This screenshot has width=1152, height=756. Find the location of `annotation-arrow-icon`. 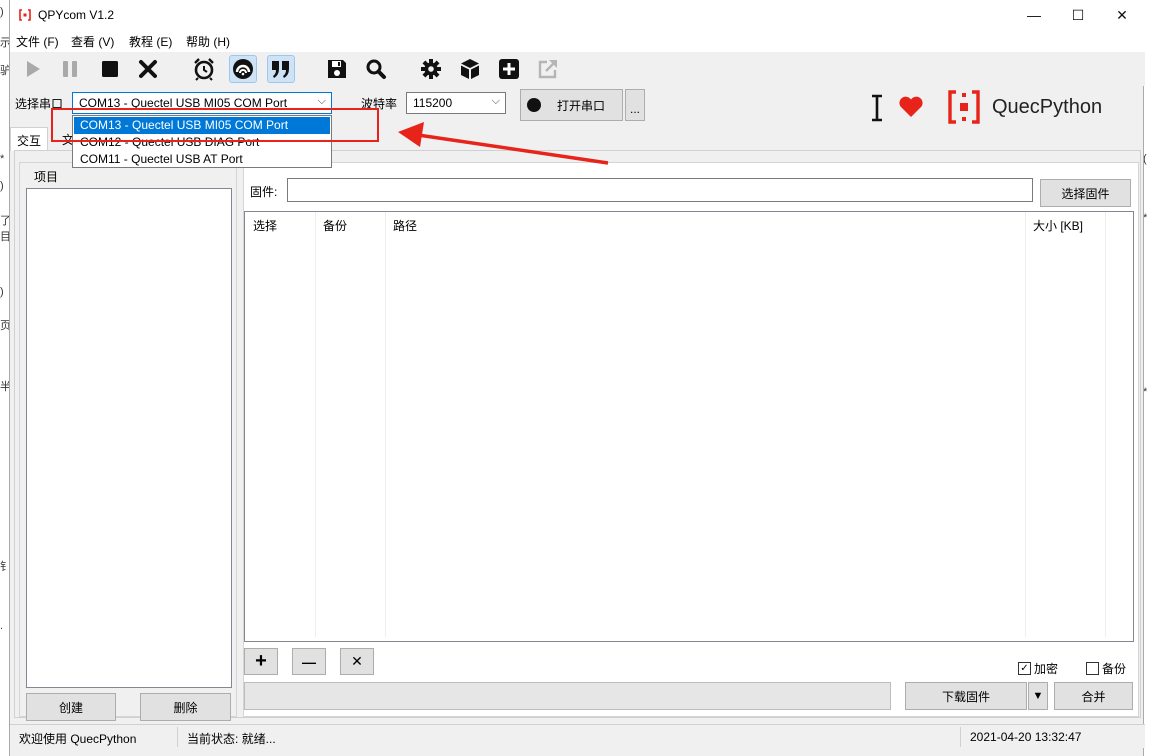

annotation-arrow-icon is located at coordinates (503, 143).